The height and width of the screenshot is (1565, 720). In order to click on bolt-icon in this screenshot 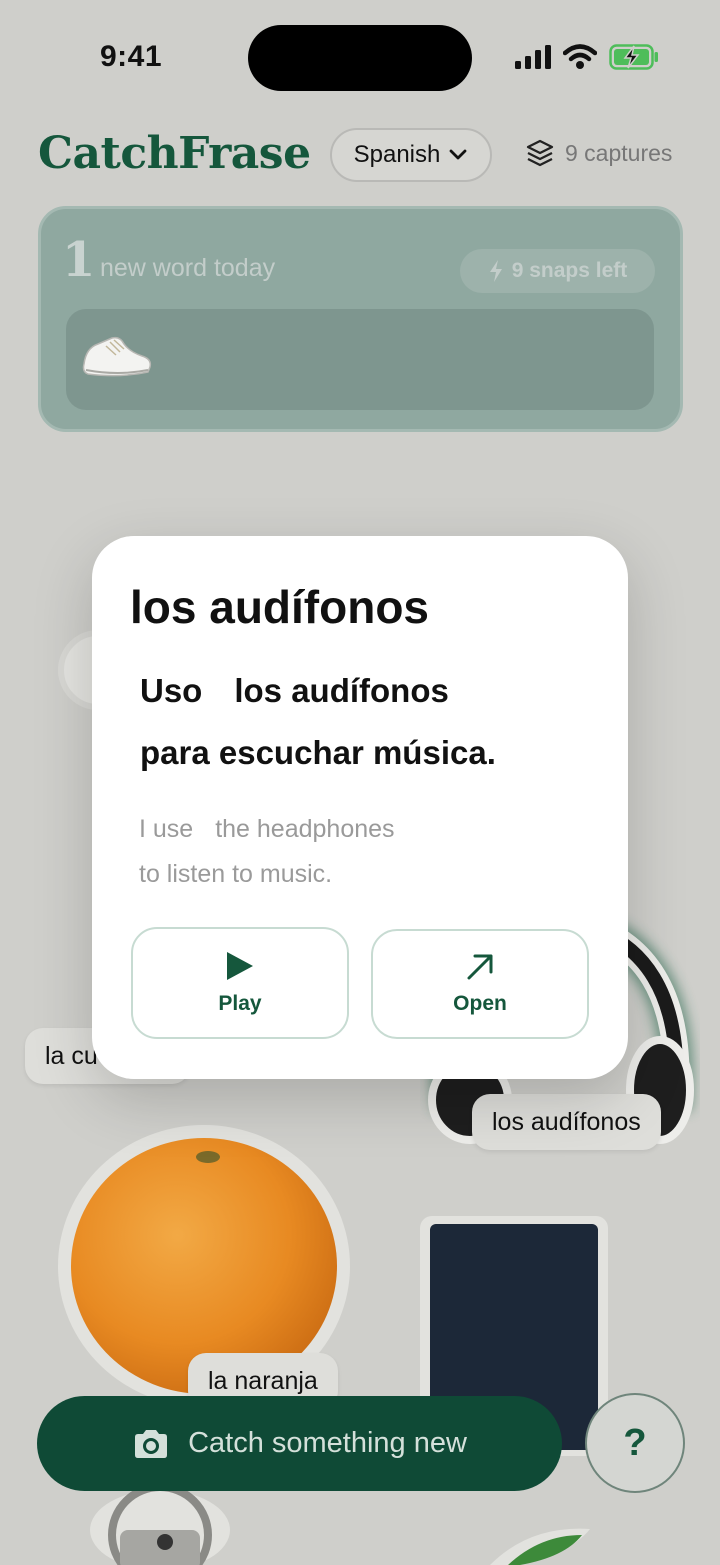, I will do `click(495, 271)`.